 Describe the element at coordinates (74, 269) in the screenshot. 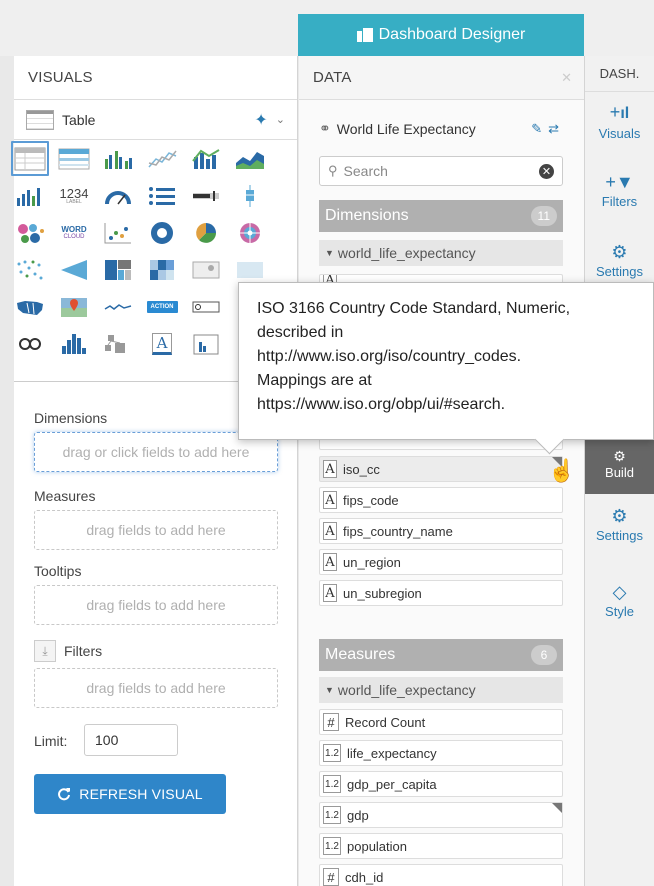

I see `visual-funnel-option` at that location.